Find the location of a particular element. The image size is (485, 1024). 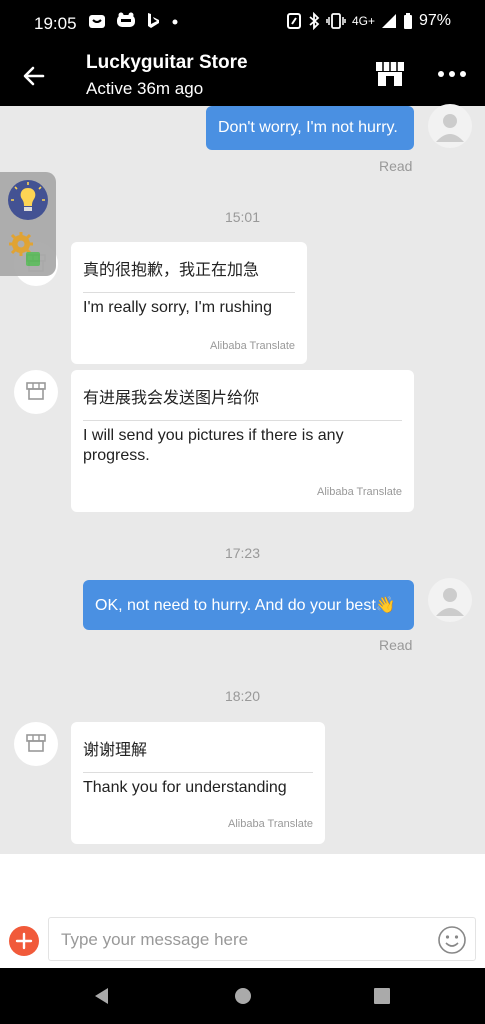

notification-icons is located at coordinates (134, 21).